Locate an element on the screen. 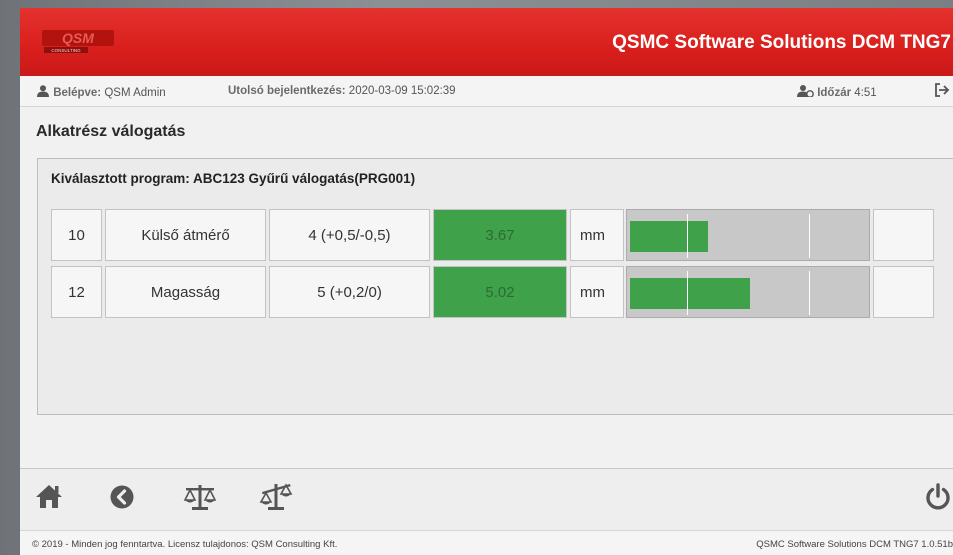  logged-in-user: Belépve: QSM Admin is located at coordinates (101, 92).